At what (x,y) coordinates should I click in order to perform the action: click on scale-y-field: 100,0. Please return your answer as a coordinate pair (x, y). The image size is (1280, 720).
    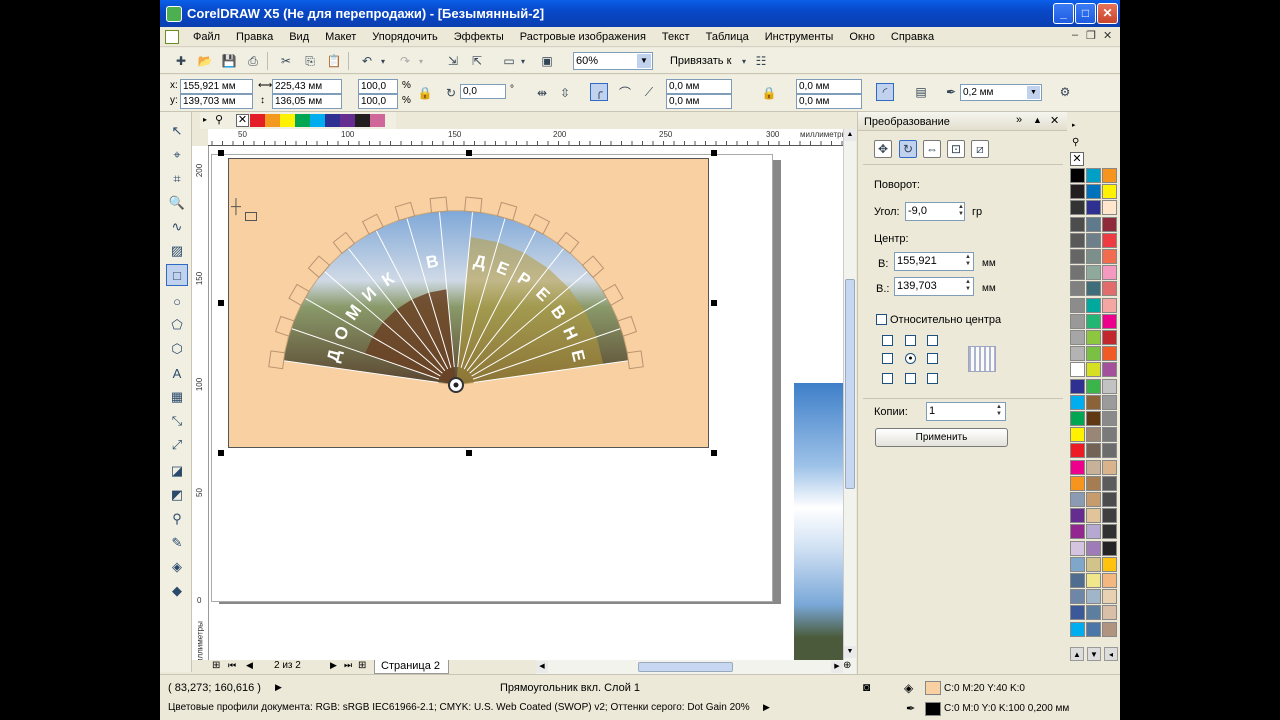
    Looking at the image, I should click on (378, 101).